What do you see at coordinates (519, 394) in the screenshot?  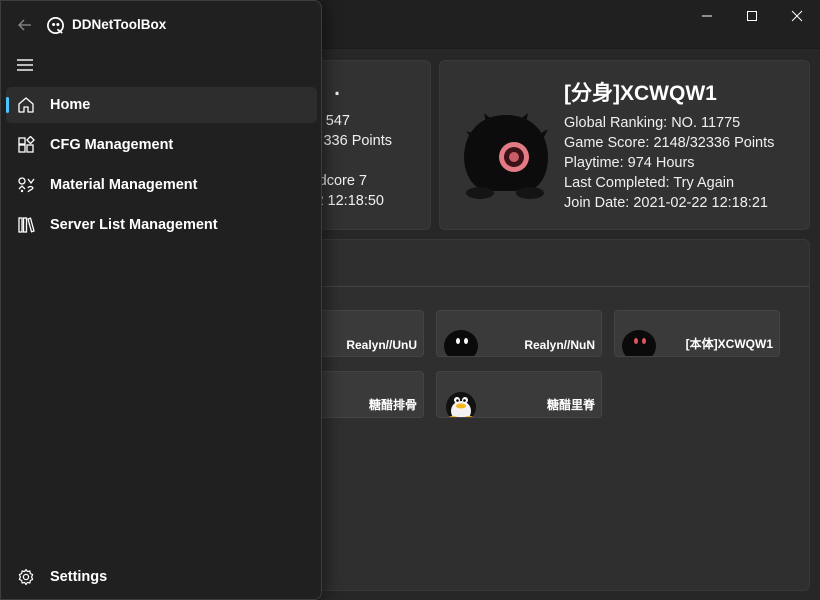 I see `friend-tile: 糖醋里脊` at bounding box center [519, 394].